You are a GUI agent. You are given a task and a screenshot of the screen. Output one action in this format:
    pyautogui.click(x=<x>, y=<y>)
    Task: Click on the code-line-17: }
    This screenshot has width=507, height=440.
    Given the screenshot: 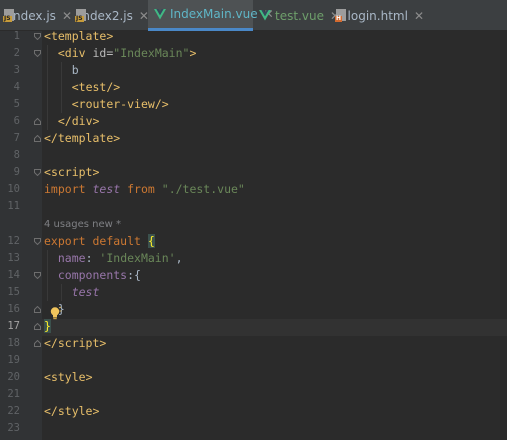 What is the action you would take?
    pyautogui.click(x=47, y=326)
    